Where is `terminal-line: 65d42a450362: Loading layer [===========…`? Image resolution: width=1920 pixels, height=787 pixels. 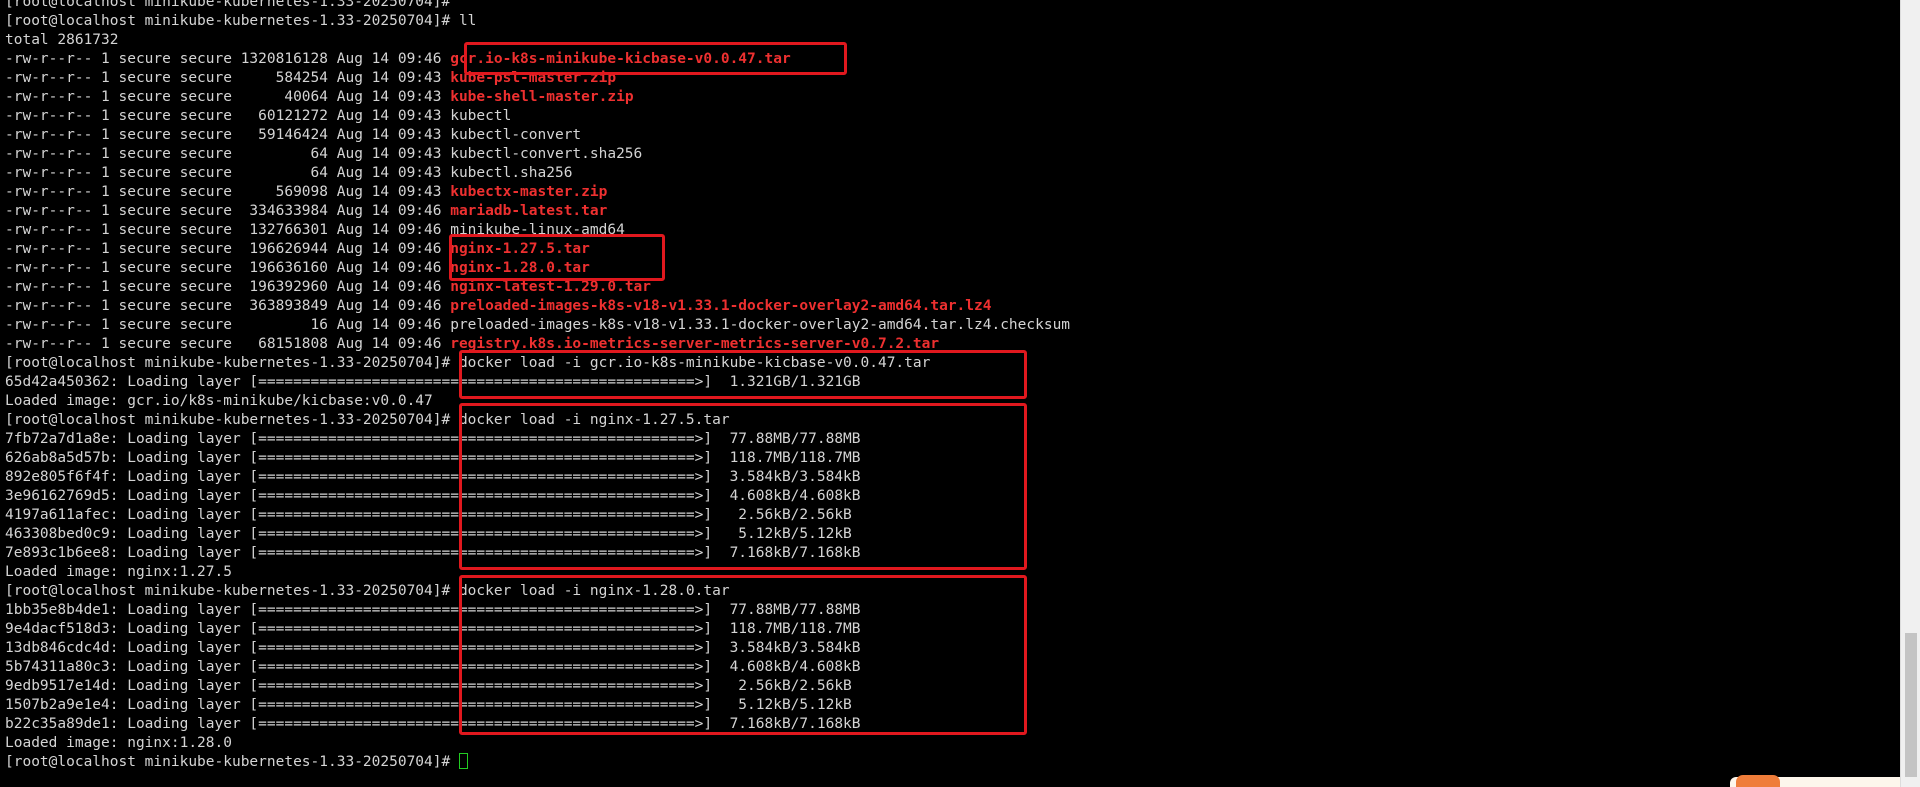
terminal-line: 65d42a450362: Loading layer [===========… is located at coordinates (537, 382).